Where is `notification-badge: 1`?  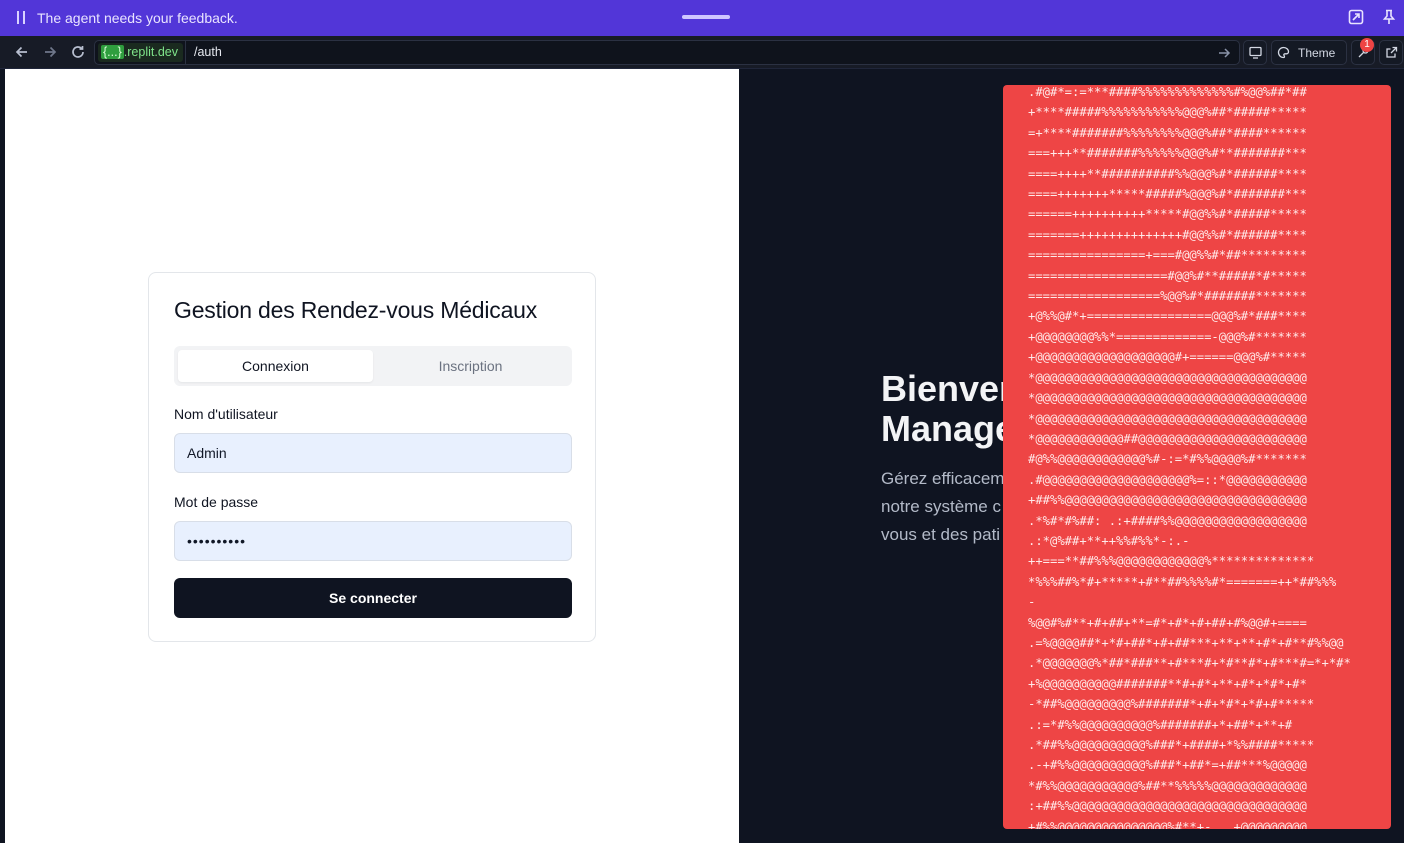
notification-badge: 1 is located at coordinates (1367, 45).